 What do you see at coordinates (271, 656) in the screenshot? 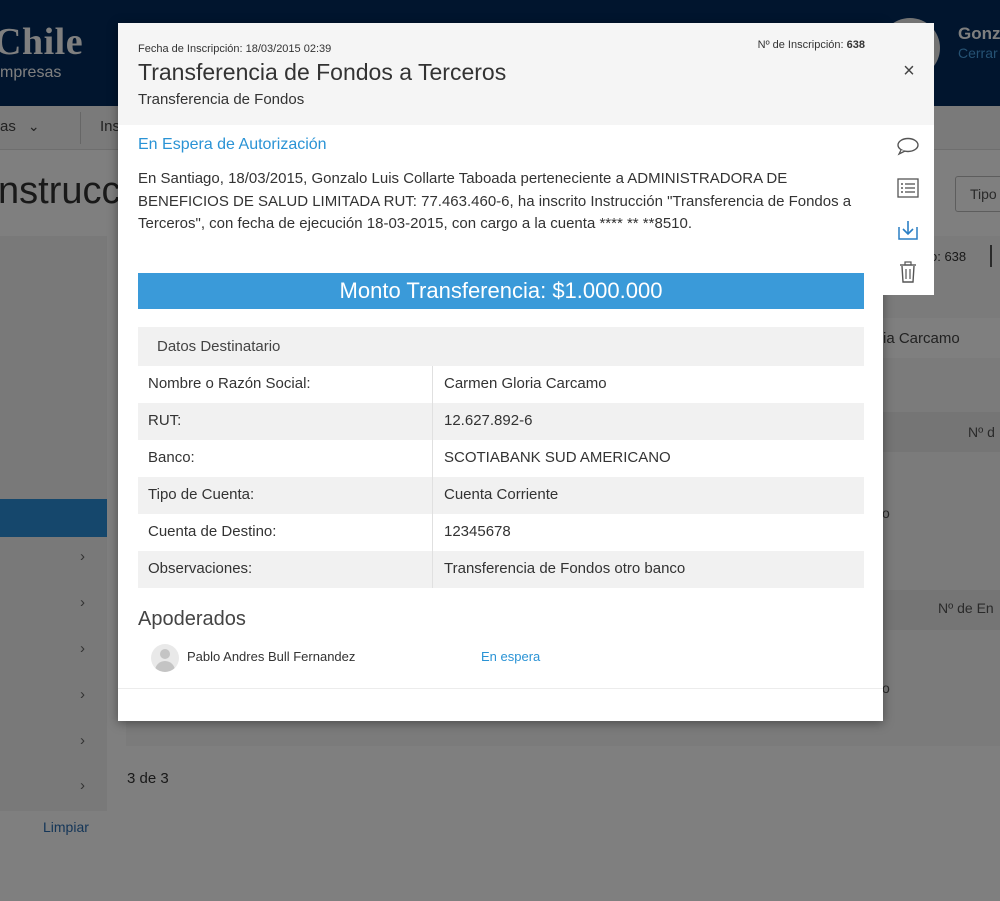
I see `attorney-name: Pablo Andres Bull Fernandez` at bounding box center [271, 656].